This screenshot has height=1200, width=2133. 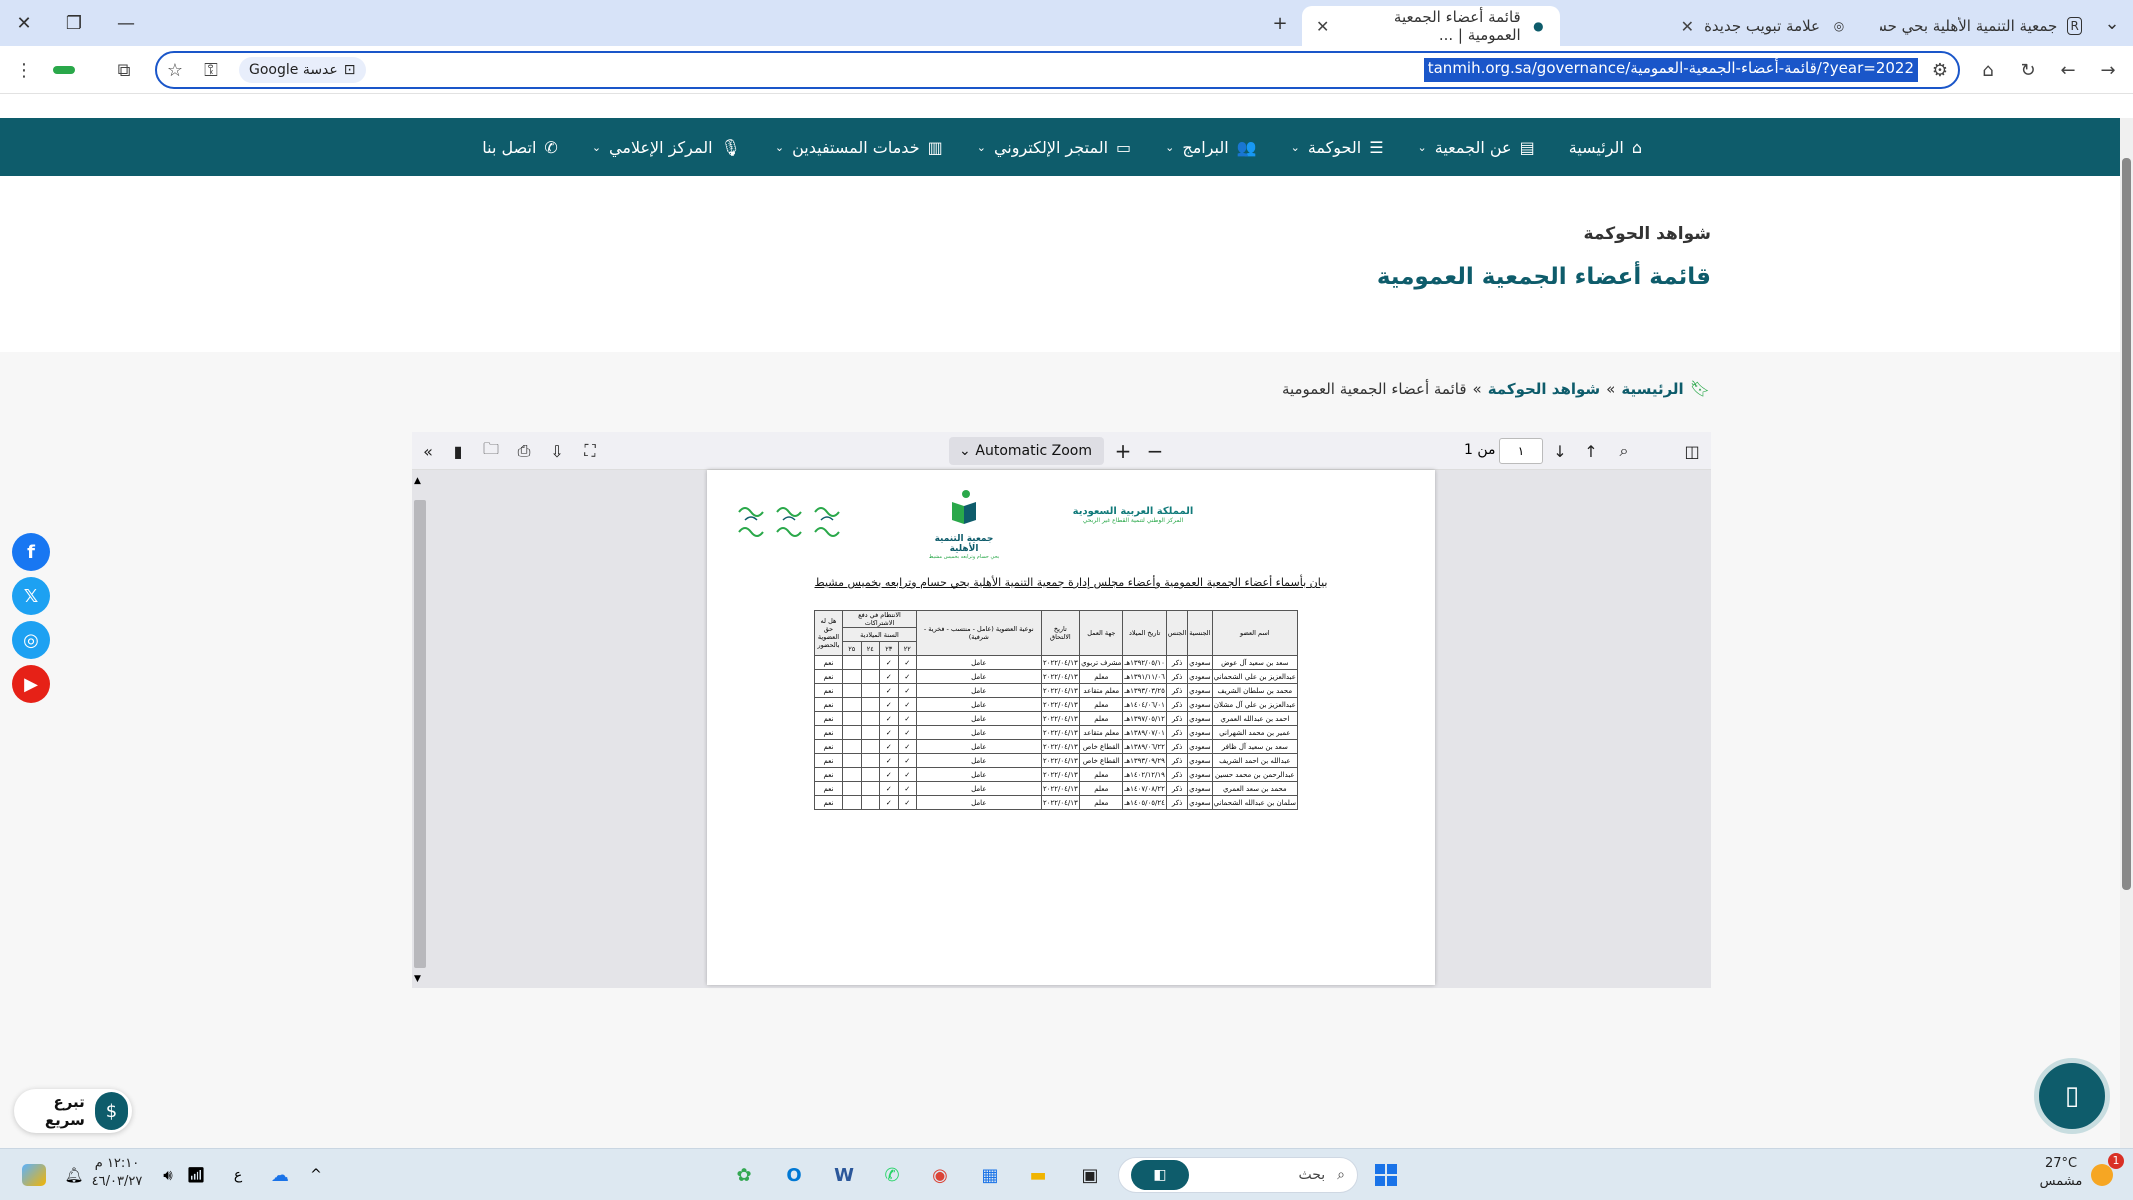 I want to click on pdf-zoom-select: ⌄ Automatic Zoom, so click(x=1026, y=451).